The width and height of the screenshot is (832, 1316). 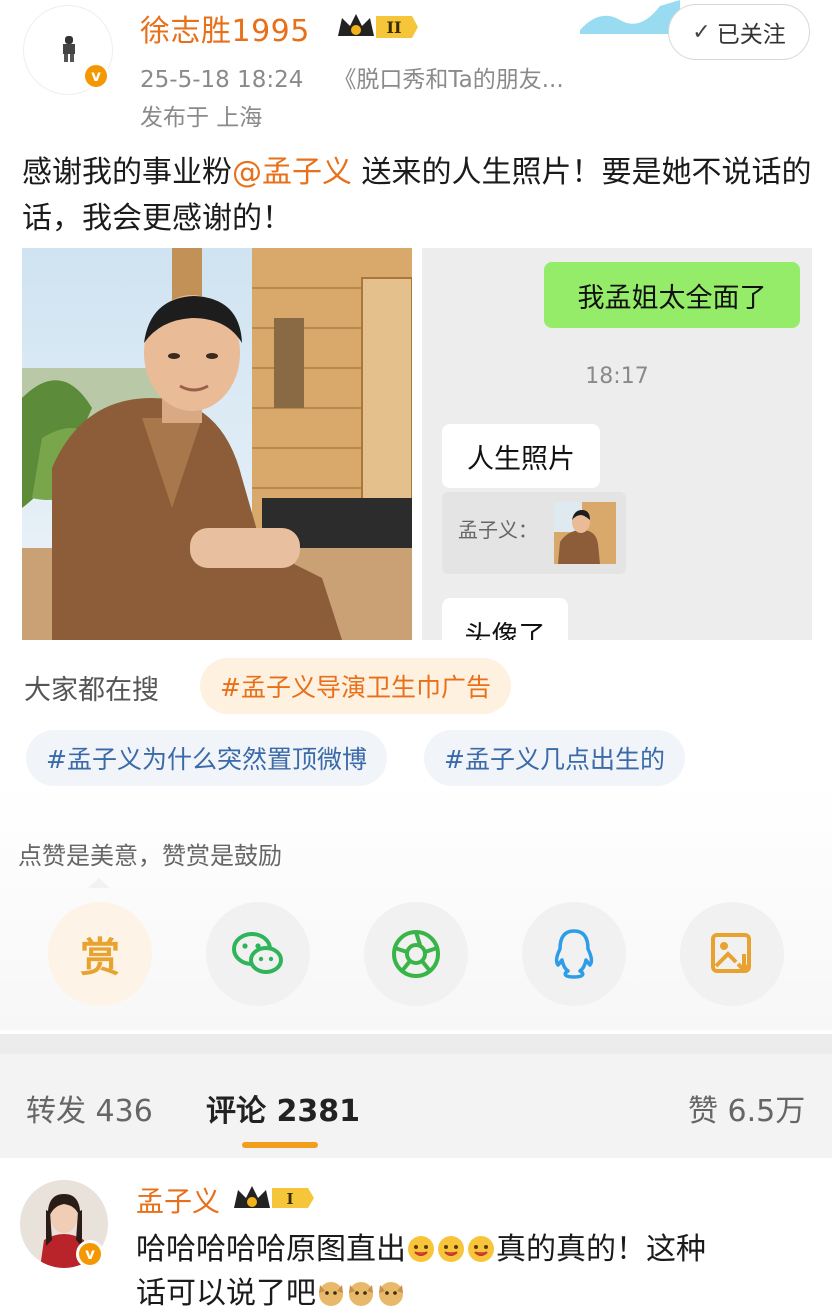 What do you see at coordinates (289, 1199) in the screenshot?
I see `svg-text: I` at bounding box center [289, 1199].